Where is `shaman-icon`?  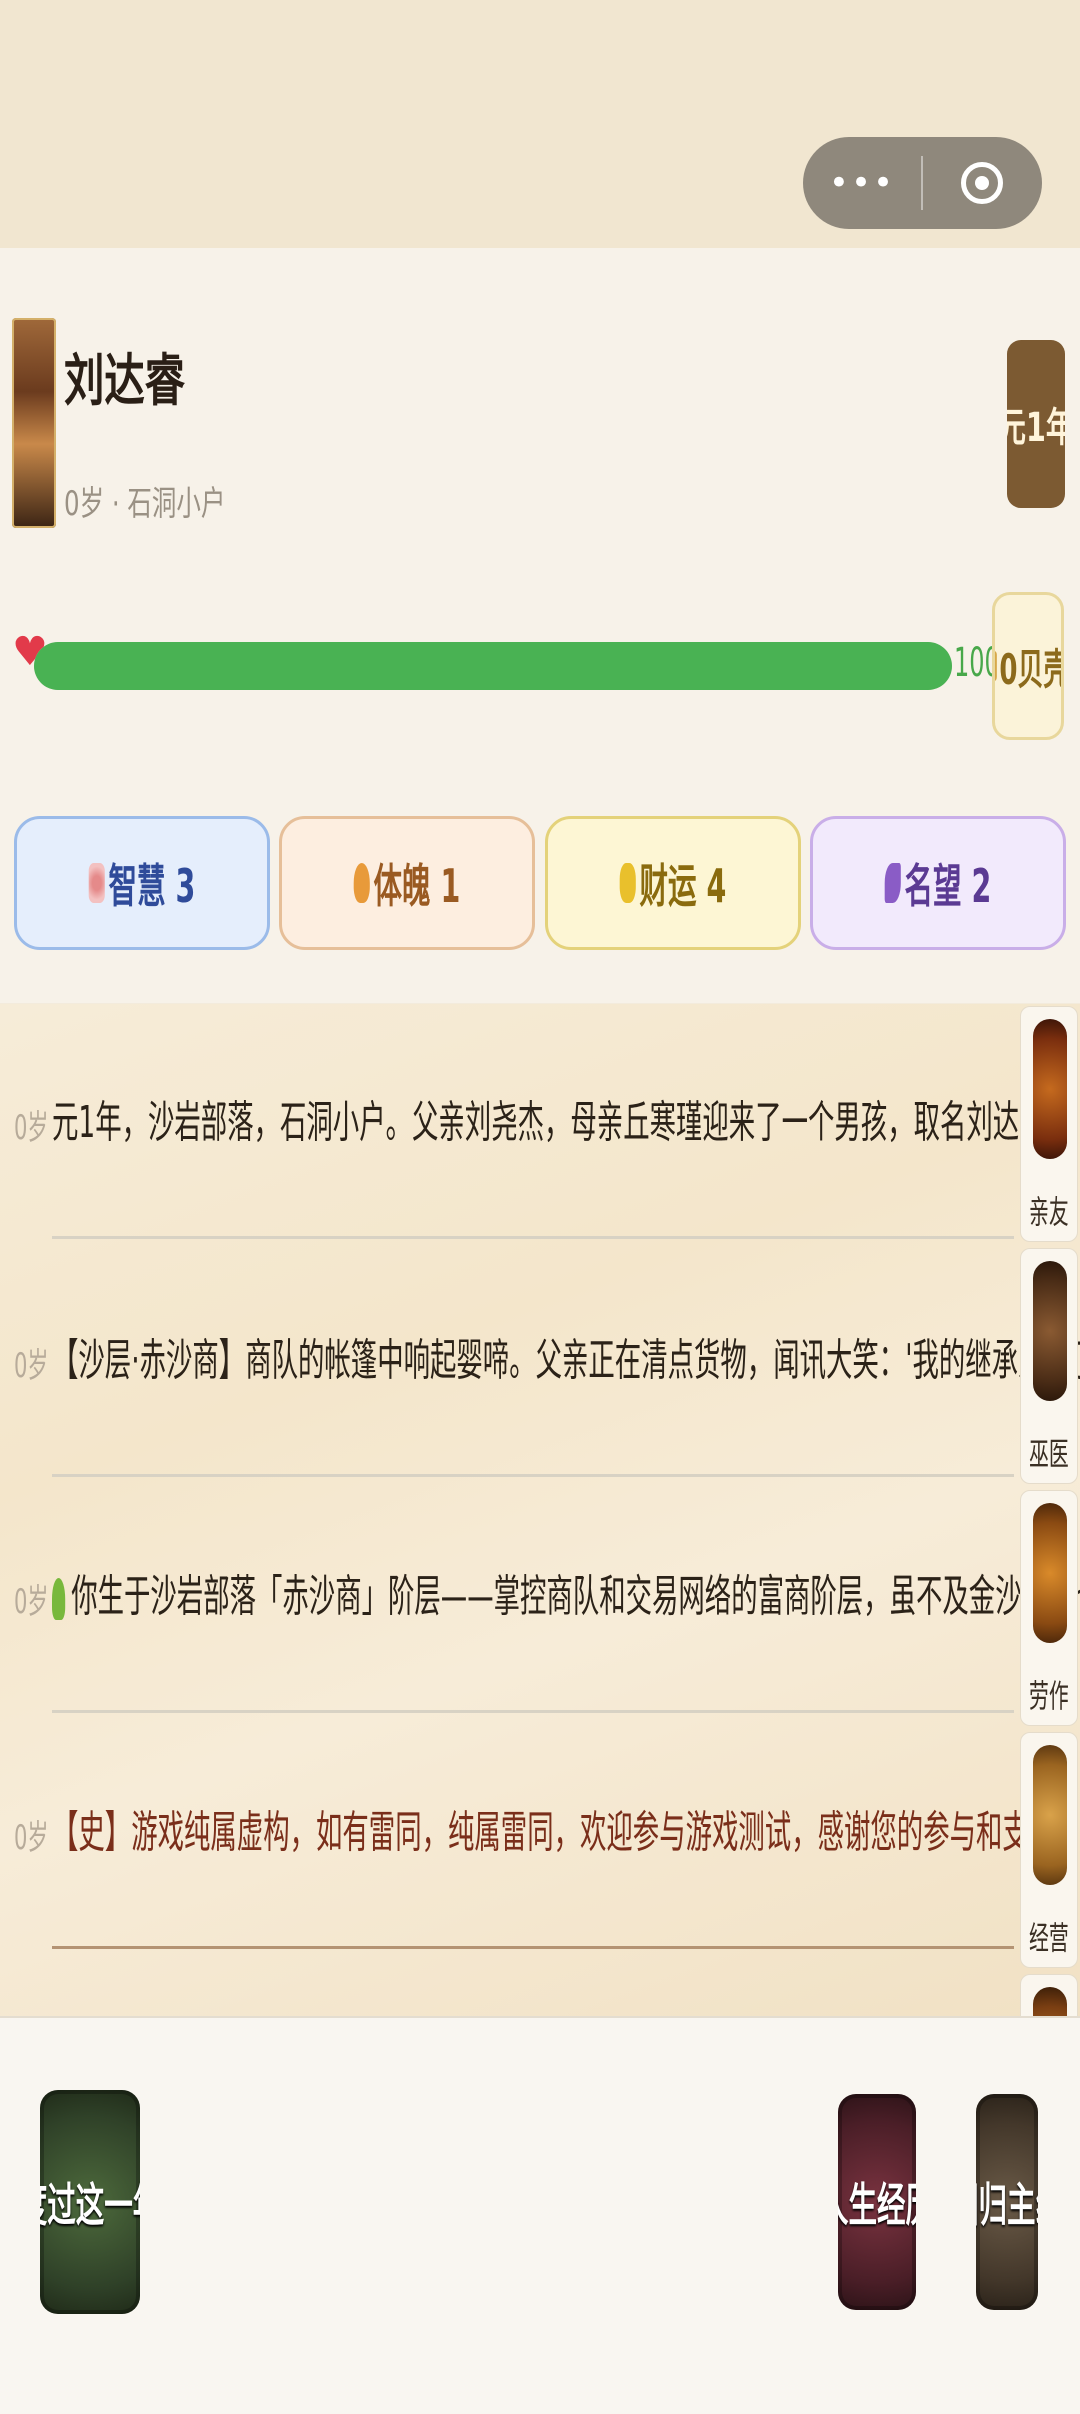
shaman-icon is located at coordinates (1050, 1331).